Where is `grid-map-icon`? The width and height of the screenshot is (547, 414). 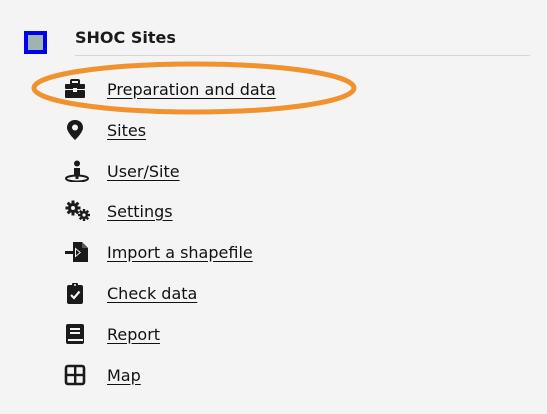
grid-map-icon is located at coordinates (79, 375).